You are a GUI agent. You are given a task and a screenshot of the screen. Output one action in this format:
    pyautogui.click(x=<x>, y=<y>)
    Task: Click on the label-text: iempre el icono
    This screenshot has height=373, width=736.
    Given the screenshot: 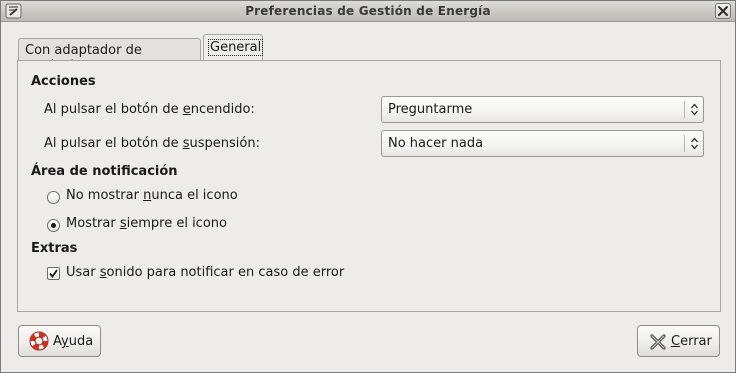 What is the action you would take?
    pyautogui.click(x=176, y=223)
    